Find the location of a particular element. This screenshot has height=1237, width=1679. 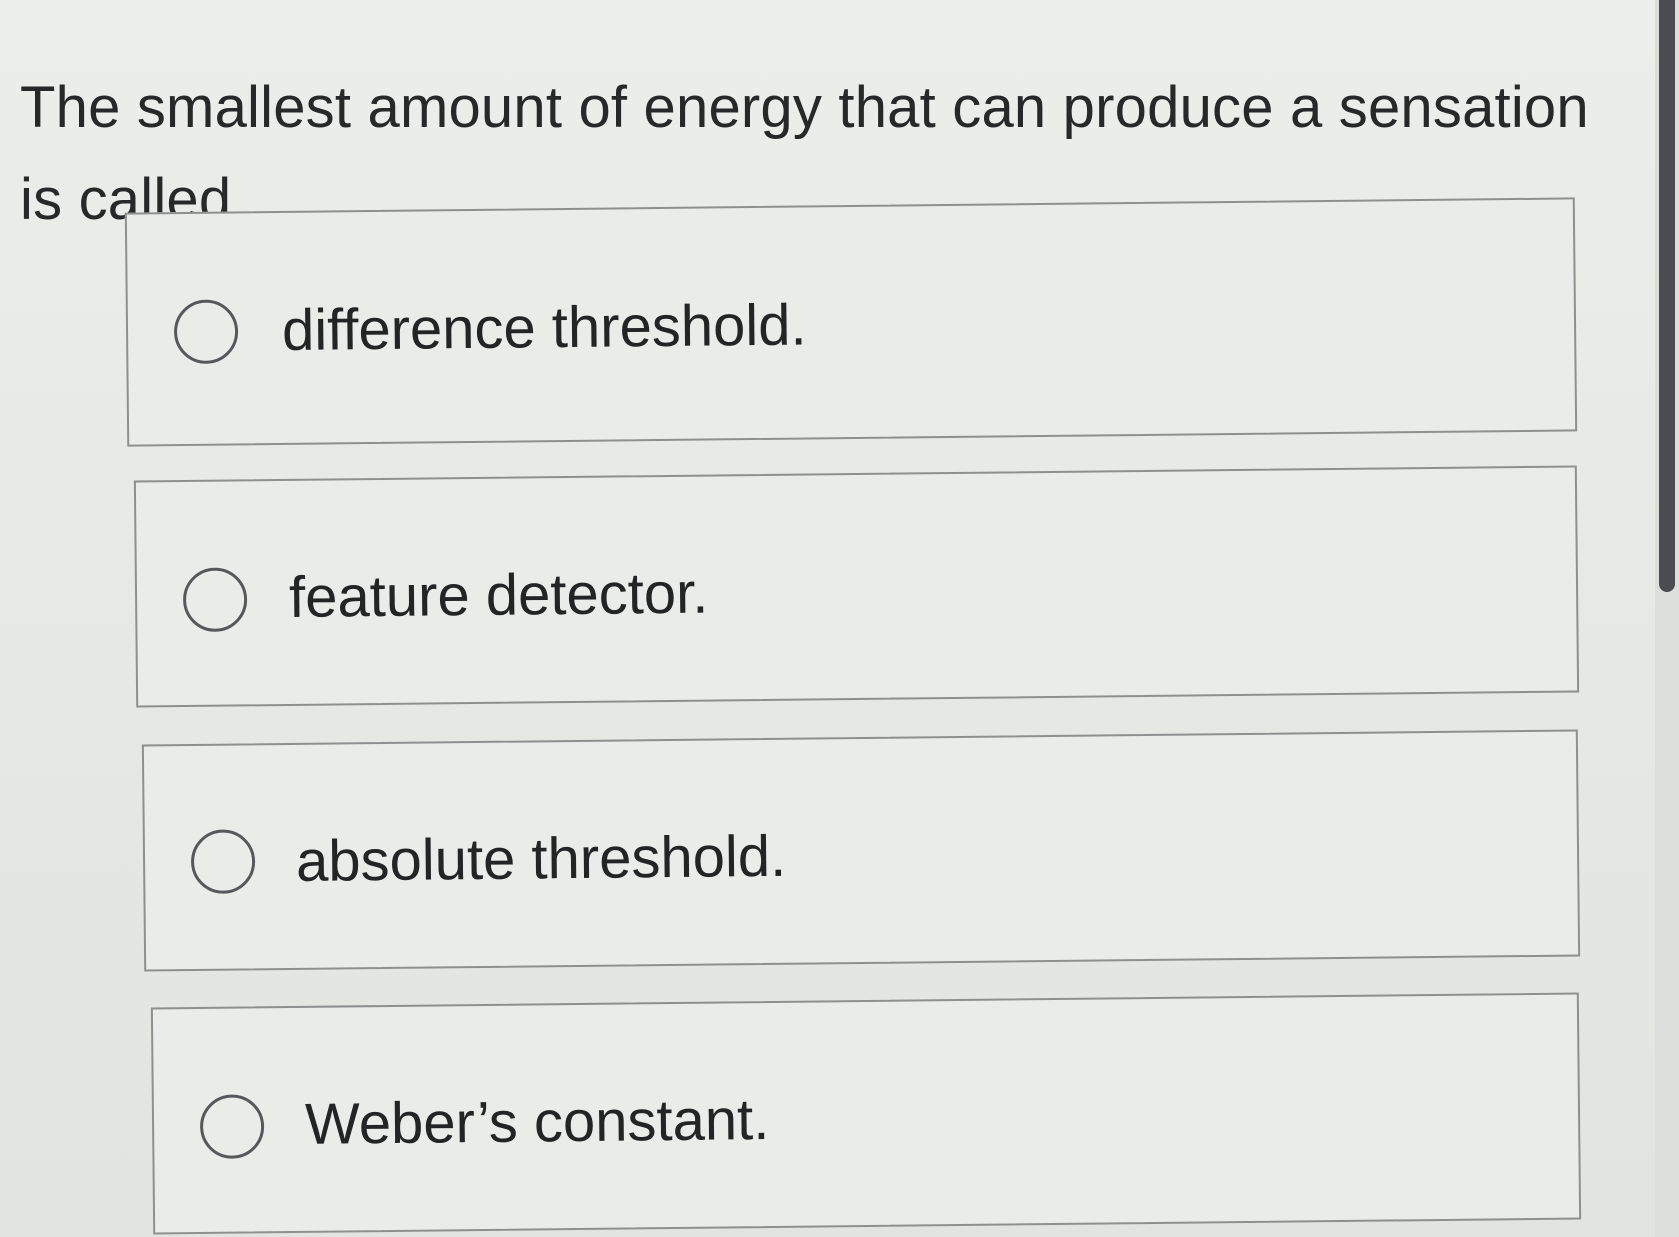

vertical-scrollbar is located at coordinates (1667, 618).